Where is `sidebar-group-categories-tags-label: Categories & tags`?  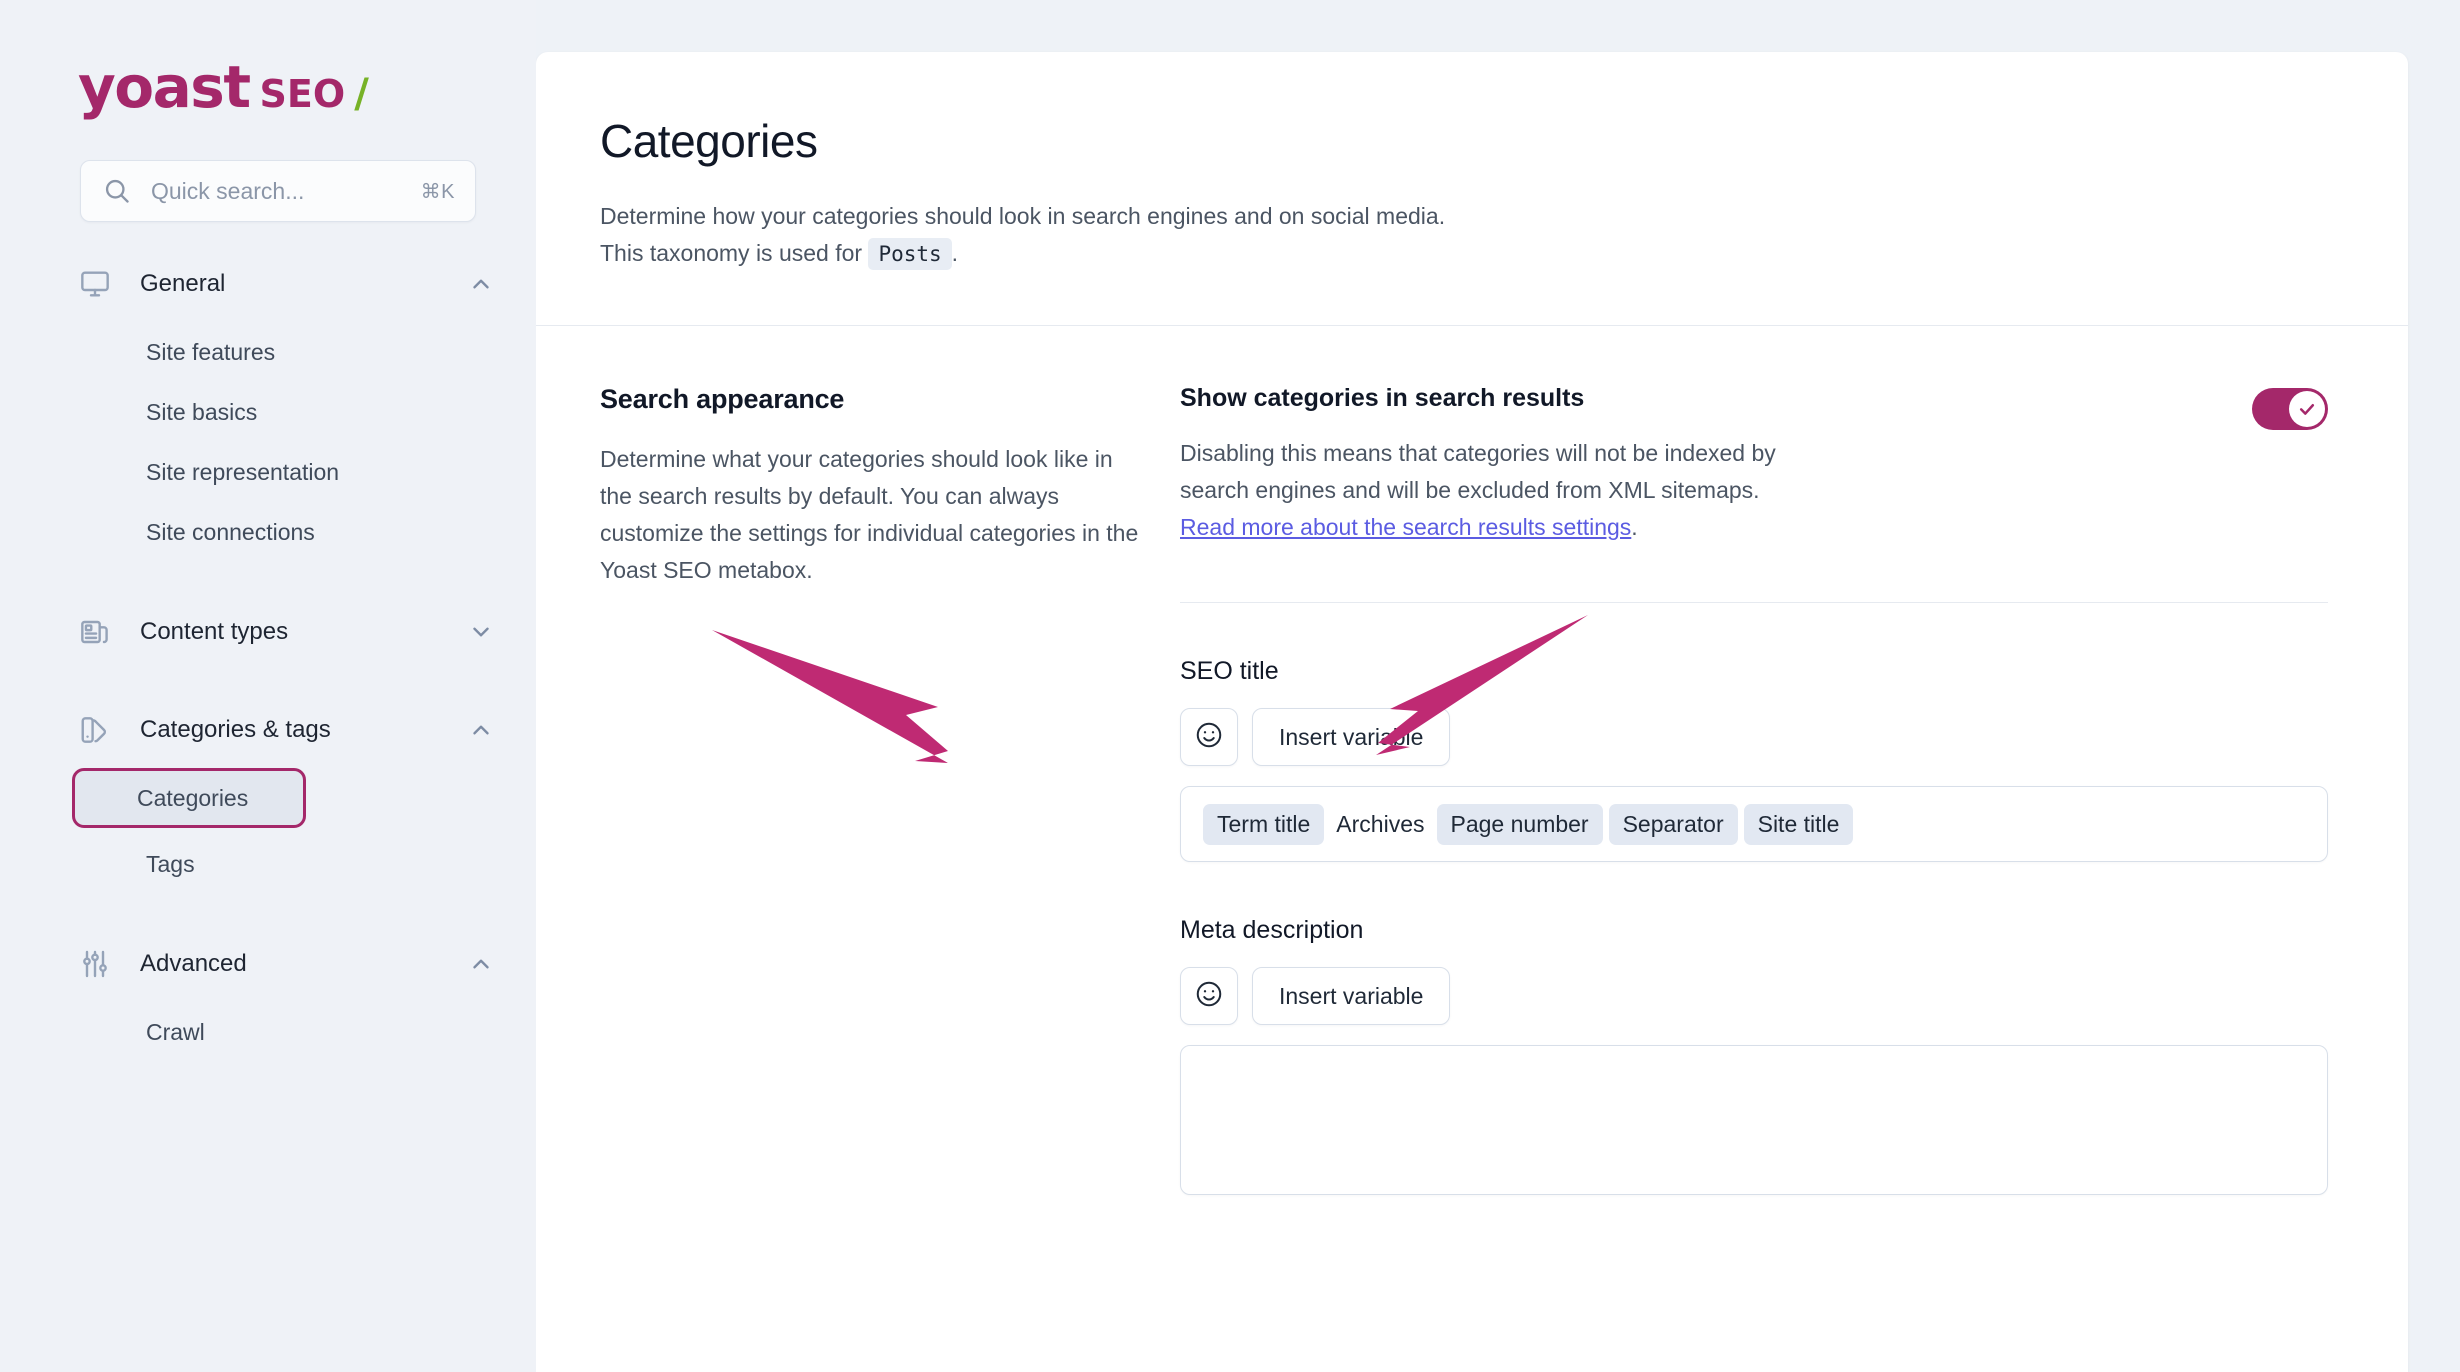 sidebar-group-categories-tags-label: Categories & tags is located at coordinates (235, 729).